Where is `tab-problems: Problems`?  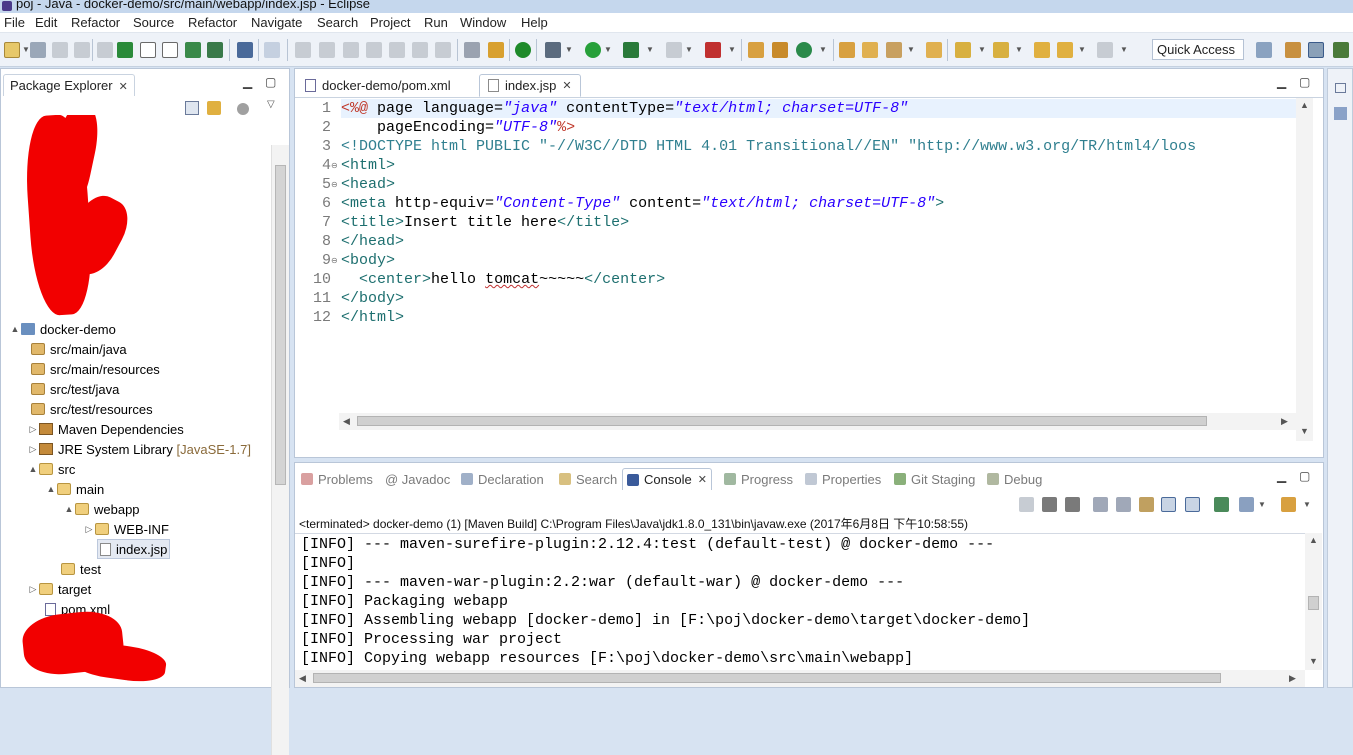 tab-problems: Problems is located at coordinates (337, 479).